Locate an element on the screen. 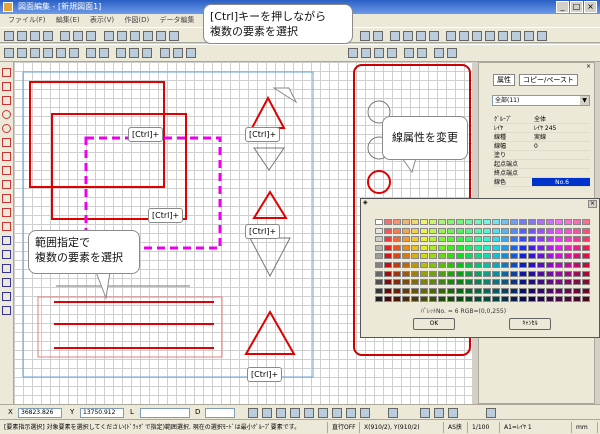 This screenshot has width=600, height=434. select-polygon-icon is located at coordinates (191, 53).